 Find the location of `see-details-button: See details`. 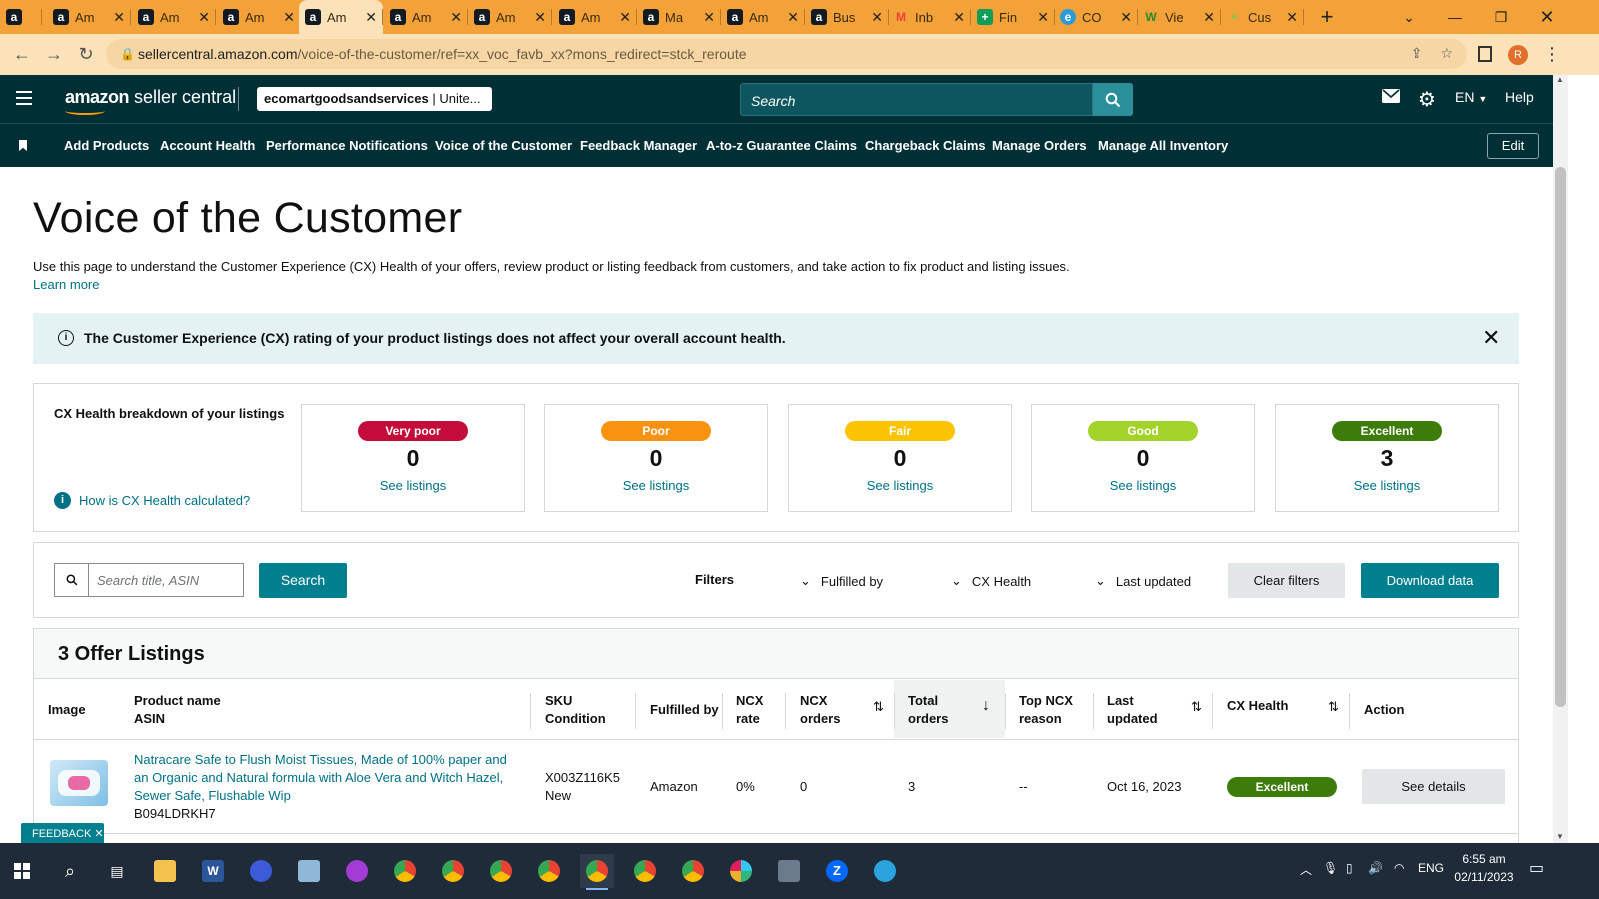

see-details-button: See details is located at coordinates (1433, 786).